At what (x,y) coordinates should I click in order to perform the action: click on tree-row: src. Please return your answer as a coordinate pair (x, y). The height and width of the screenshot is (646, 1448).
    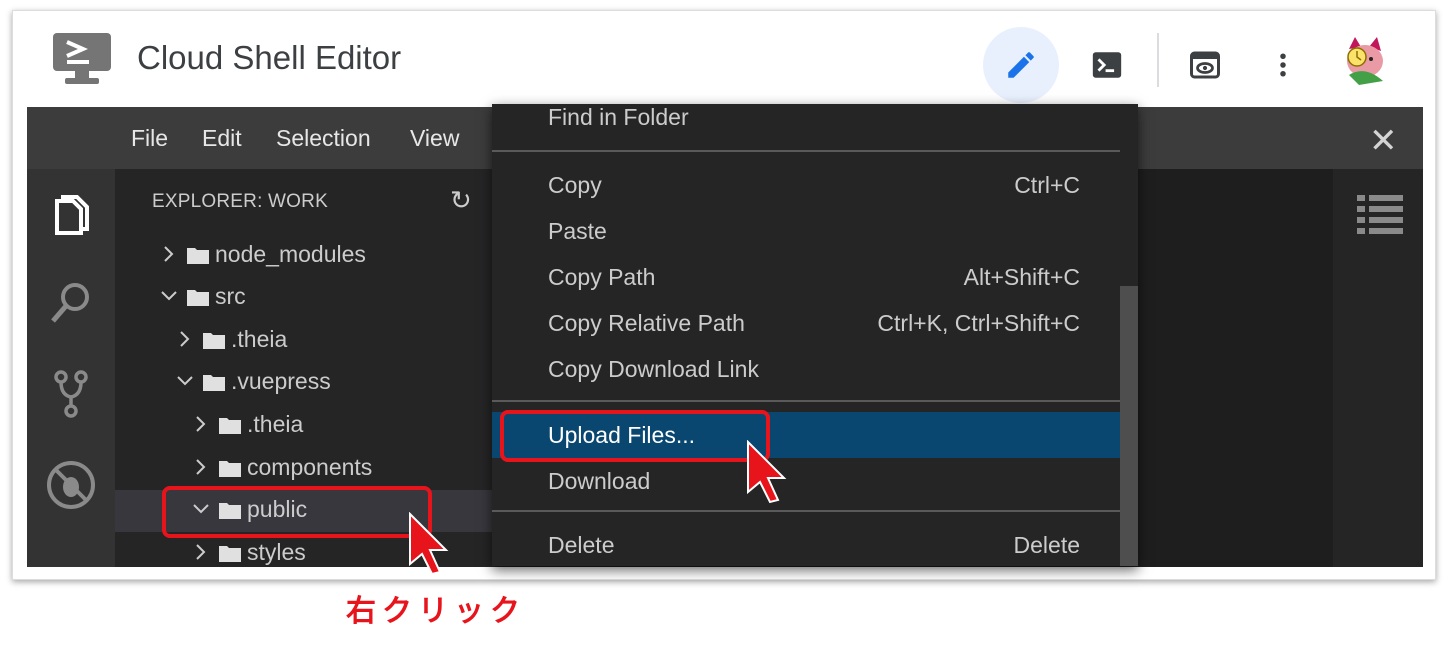
    Looking at the image, I should click on (305, 298).